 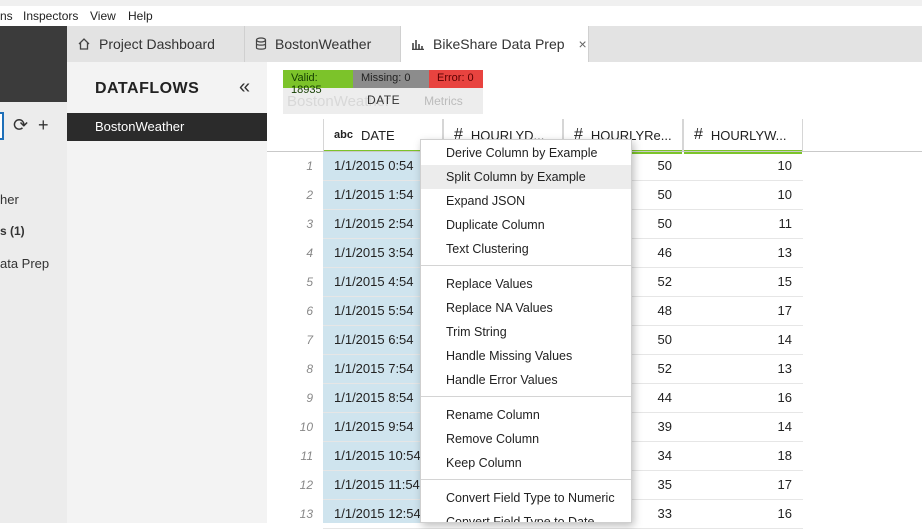 I want to click on column-name: DATE, so click(x=377, y=135).